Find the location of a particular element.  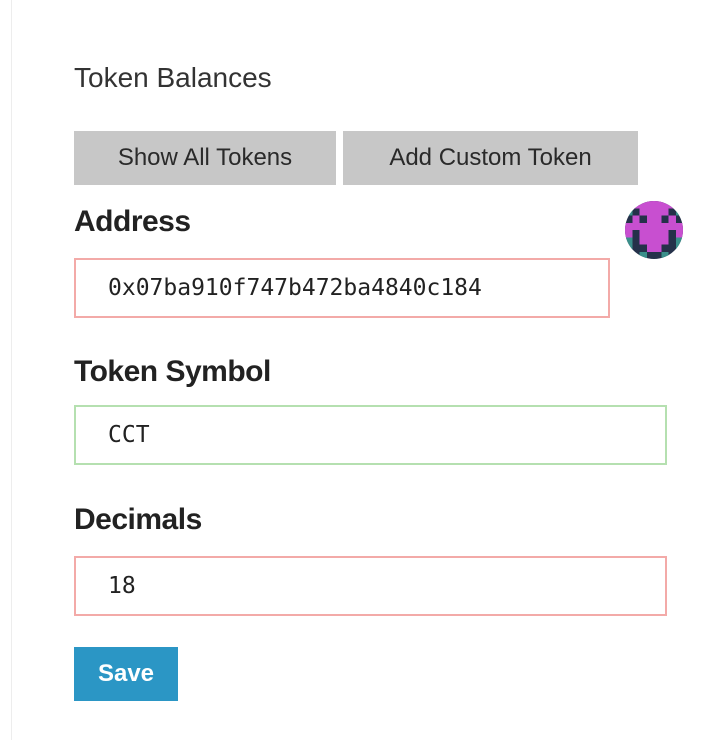

token-symbol-input is located at coordinates (370, 435).